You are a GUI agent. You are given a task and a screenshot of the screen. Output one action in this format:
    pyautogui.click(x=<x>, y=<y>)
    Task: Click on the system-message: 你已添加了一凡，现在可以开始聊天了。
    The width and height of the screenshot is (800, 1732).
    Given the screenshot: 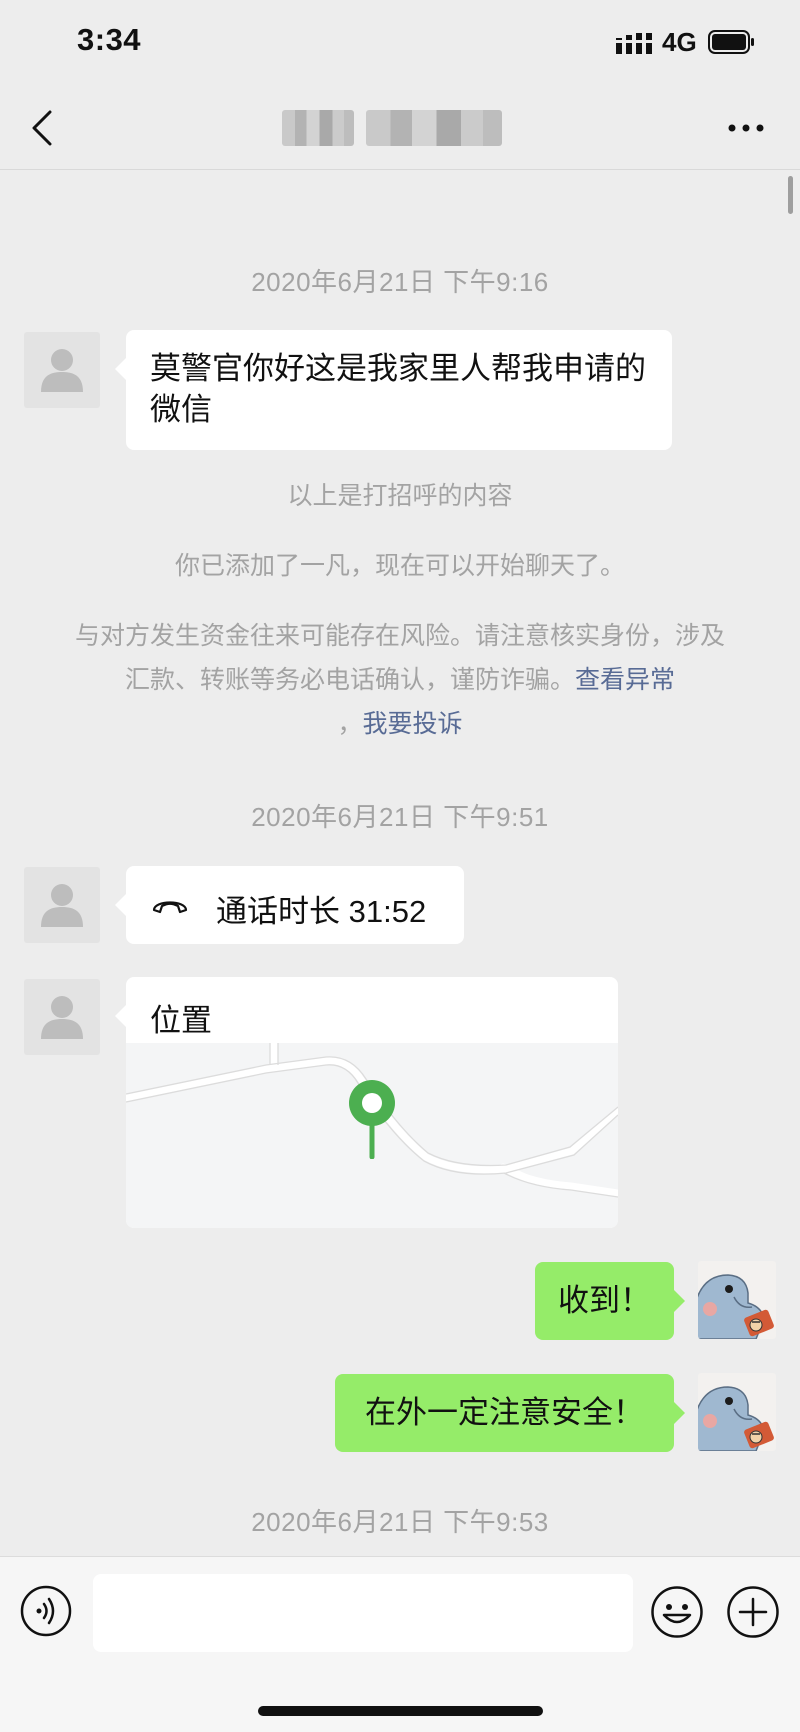 What is the action you would take?
    pyautogui.click(x=399, y=566)
    